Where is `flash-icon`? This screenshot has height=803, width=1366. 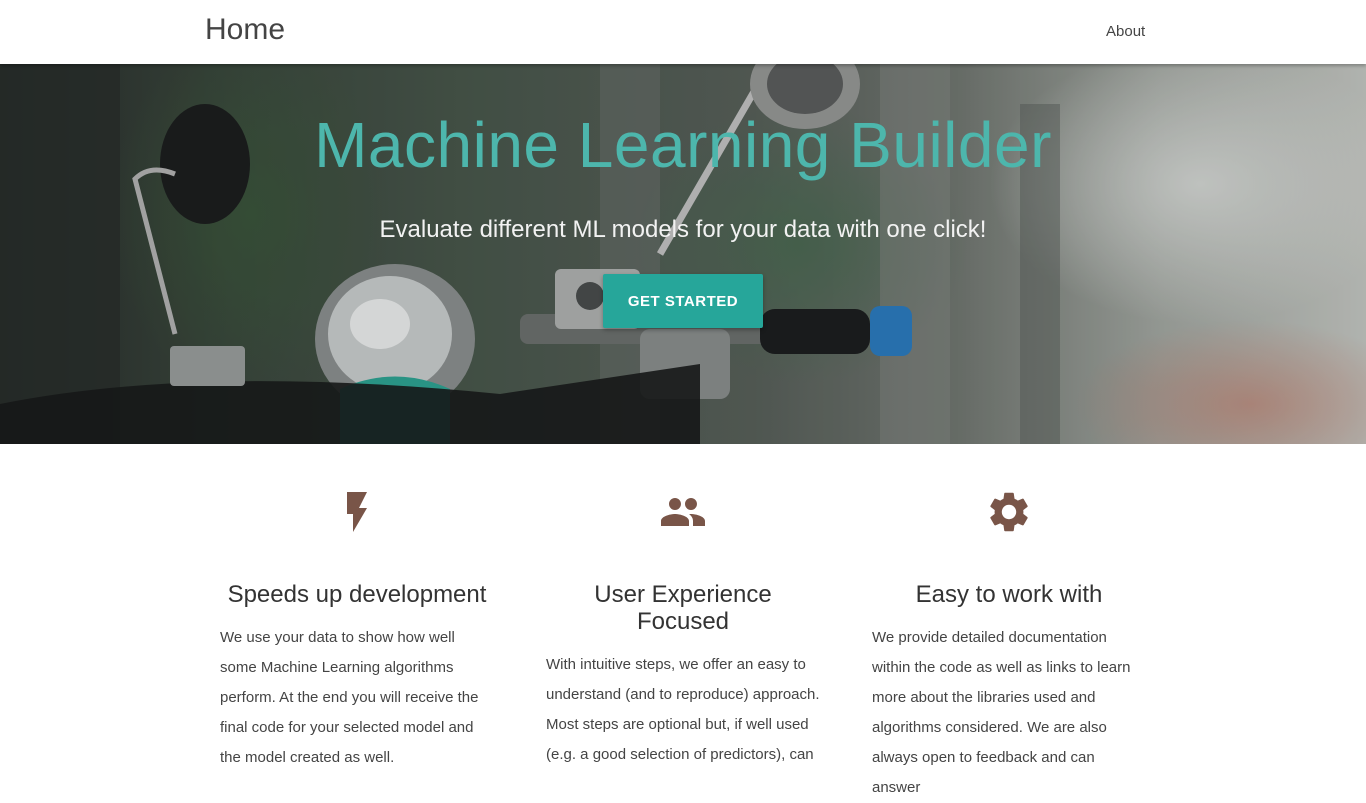 flash-icon is located at coordinates (357, 512).